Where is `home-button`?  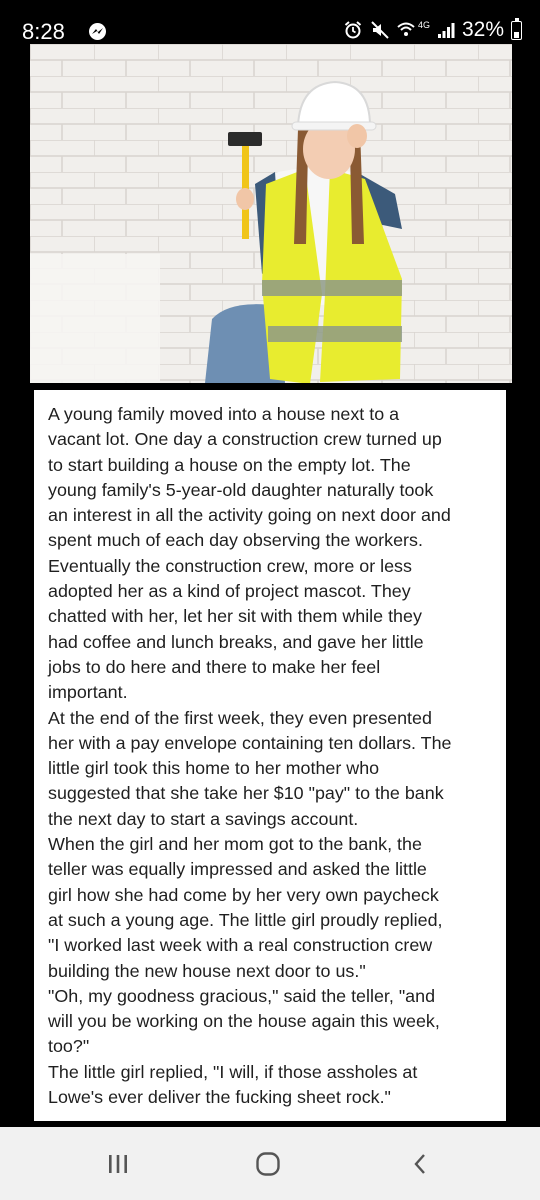
home-button is located at coordinates (268, 1164).